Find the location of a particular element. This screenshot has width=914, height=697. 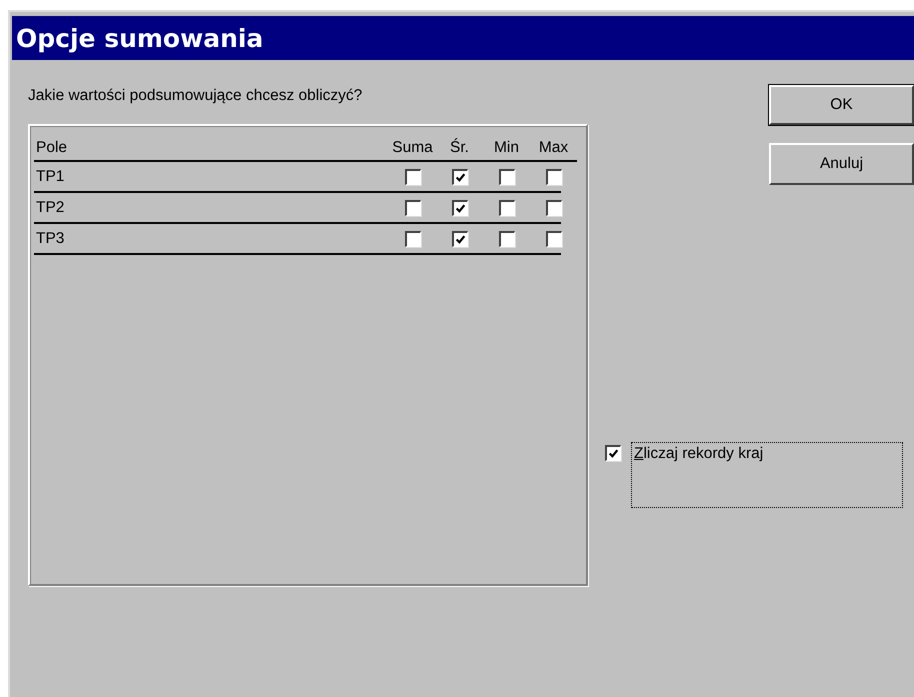

column-header: Max is located at coordinates (554, 148).